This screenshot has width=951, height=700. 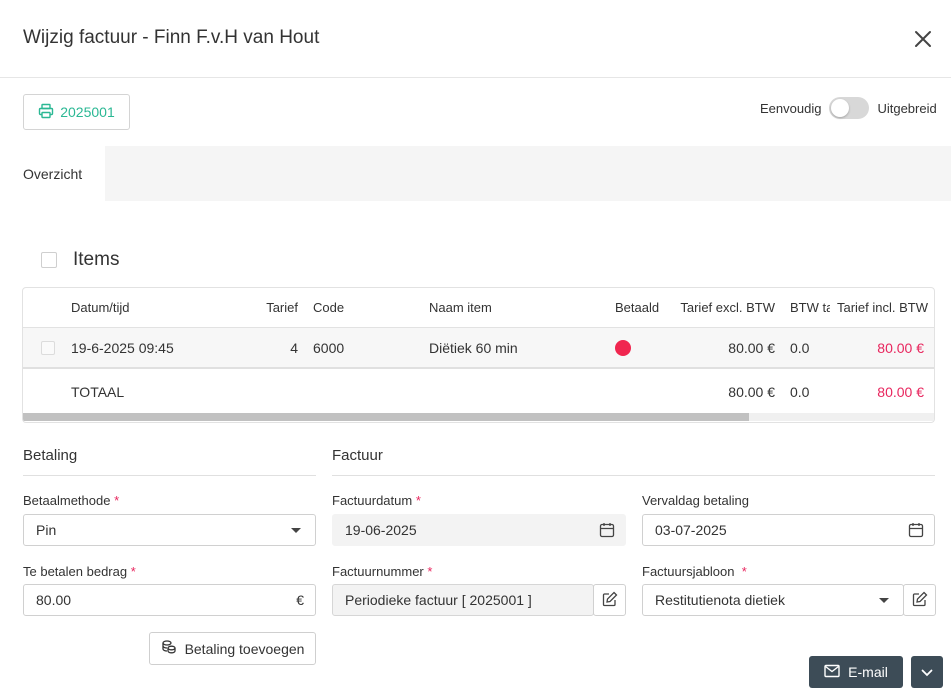 What do you see at coordinates (723, 307) in the screenshot?
I see `col-excl-vat: Tarief excl. BTW` at bounding box center [723, 307].